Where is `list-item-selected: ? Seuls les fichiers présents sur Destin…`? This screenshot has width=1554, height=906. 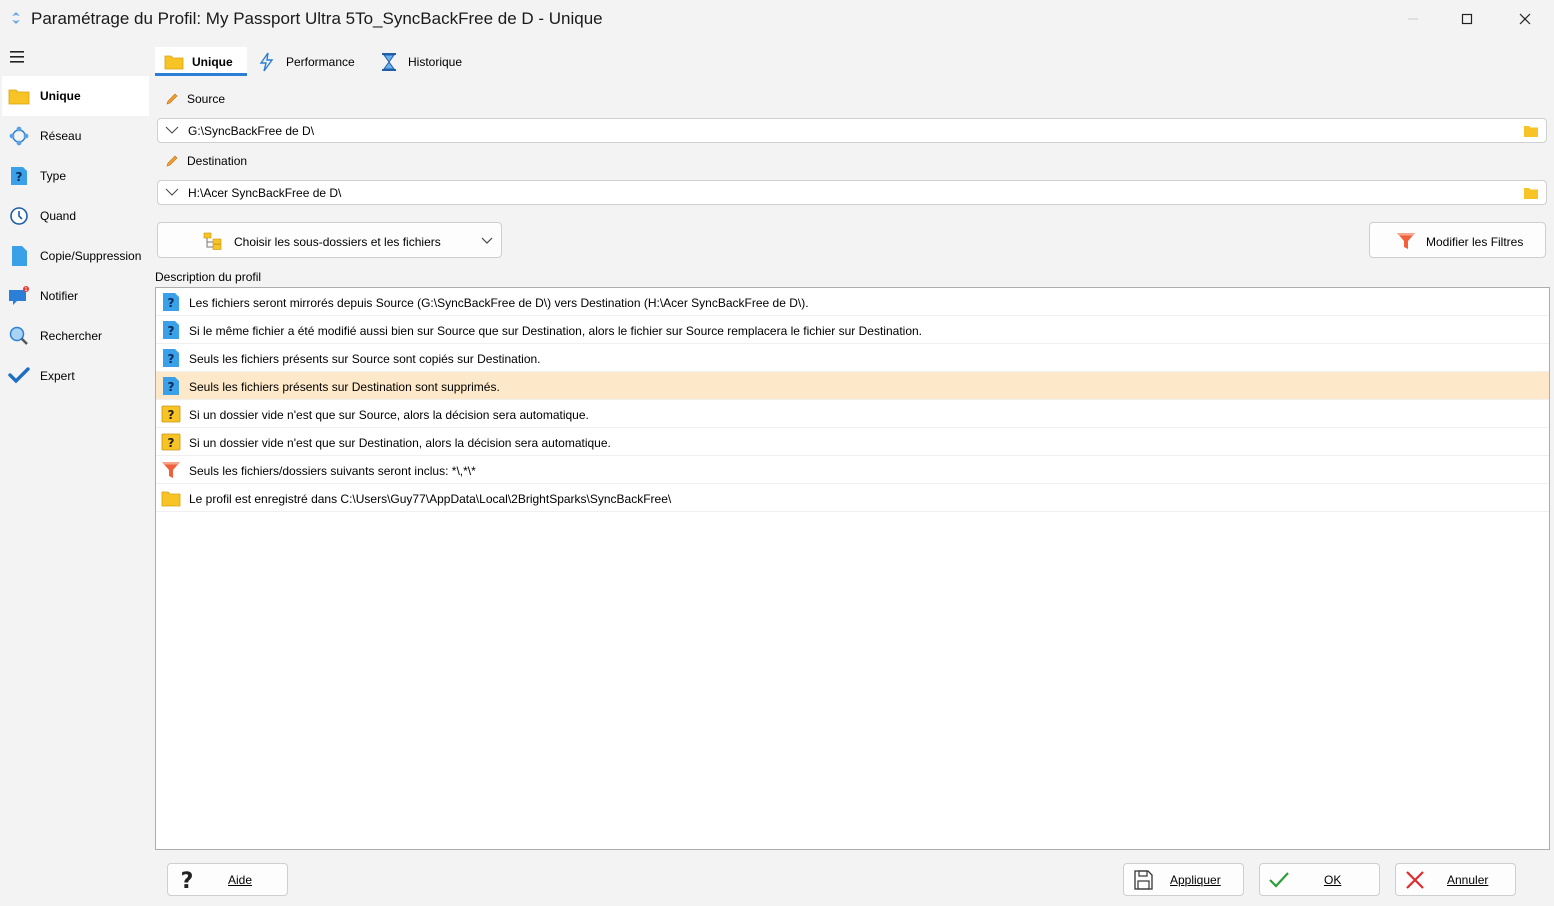
list-item-selected: ? Seuls les fichiers présents sur Destin… is located at coordinates (852, 386).